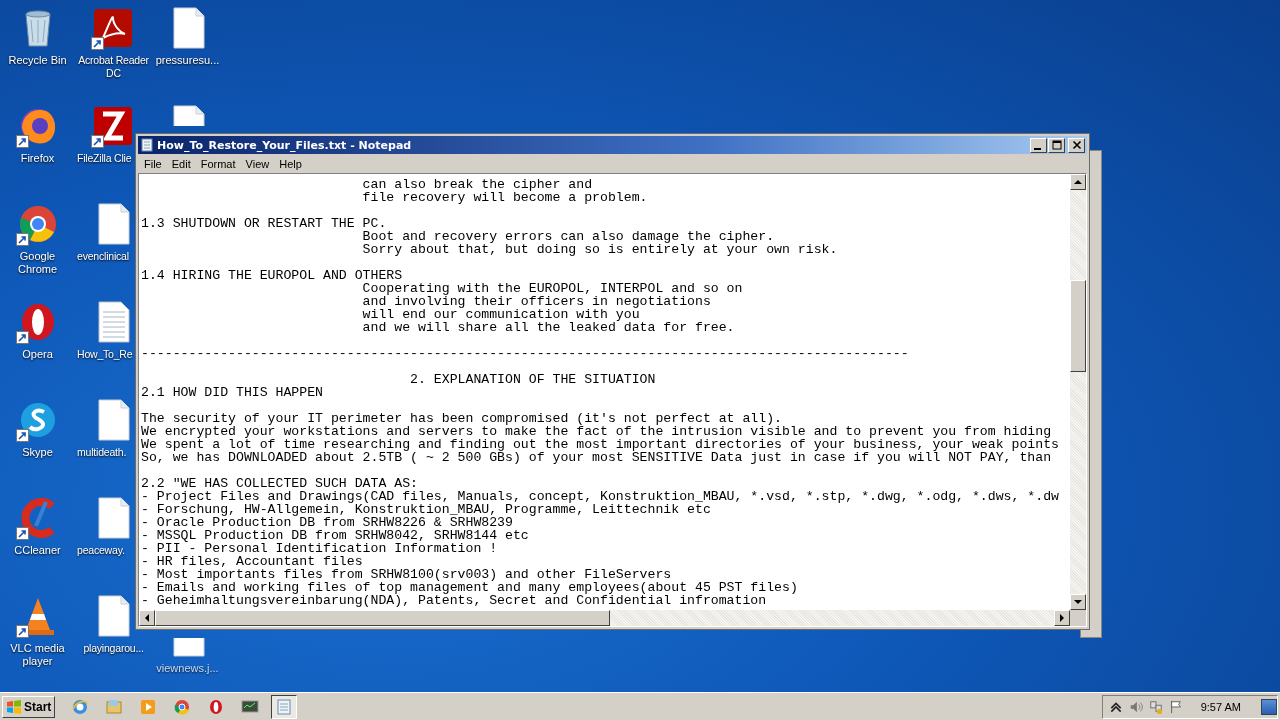  I want to click on desktop-icon-label: Firefox, so click(37, 158).